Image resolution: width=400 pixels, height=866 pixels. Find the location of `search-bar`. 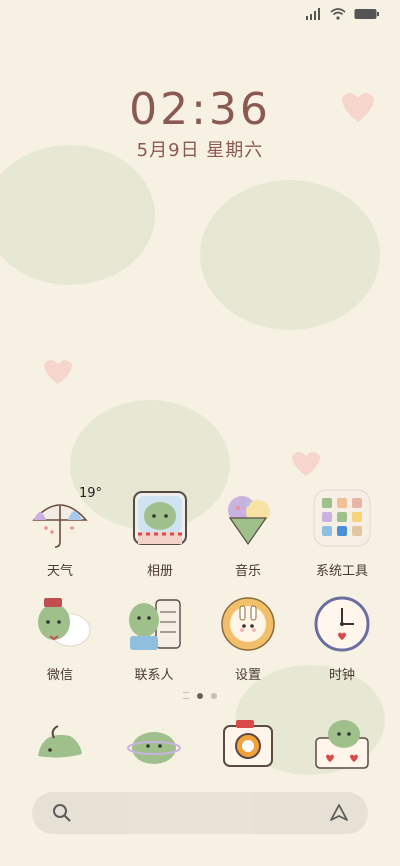

search-bar is located at coordinates (200, 813).